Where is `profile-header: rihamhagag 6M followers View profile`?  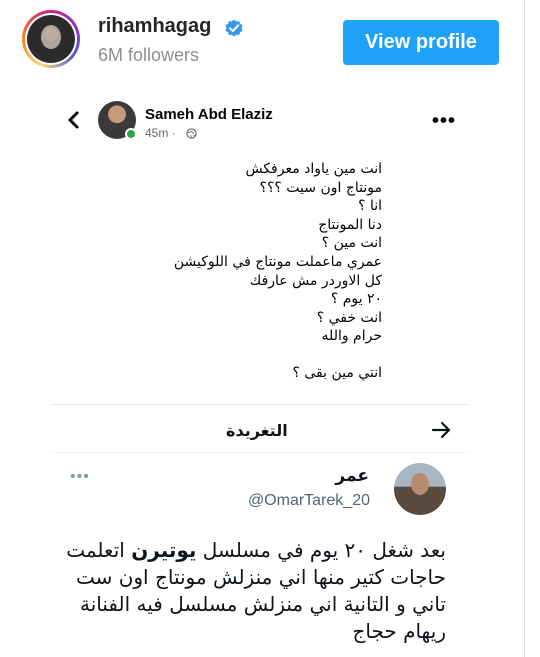
profile-header: rihamhagag 6M followers View profile is located at coordinates (262, 40).